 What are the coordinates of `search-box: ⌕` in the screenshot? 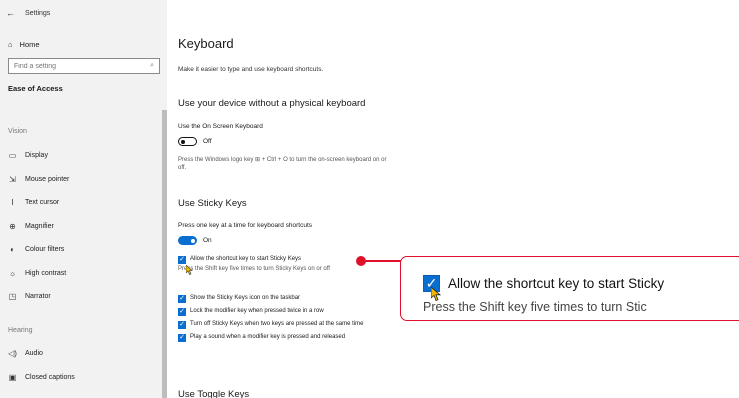 It's located at (84, 66).